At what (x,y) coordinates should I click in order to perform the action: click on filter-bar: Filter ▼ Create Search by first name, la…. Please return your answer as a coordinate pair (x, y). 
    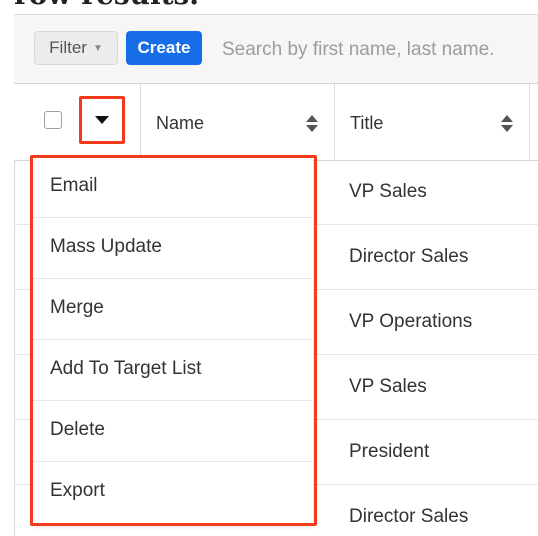
    Looking at the image, I should click on (276, 49).